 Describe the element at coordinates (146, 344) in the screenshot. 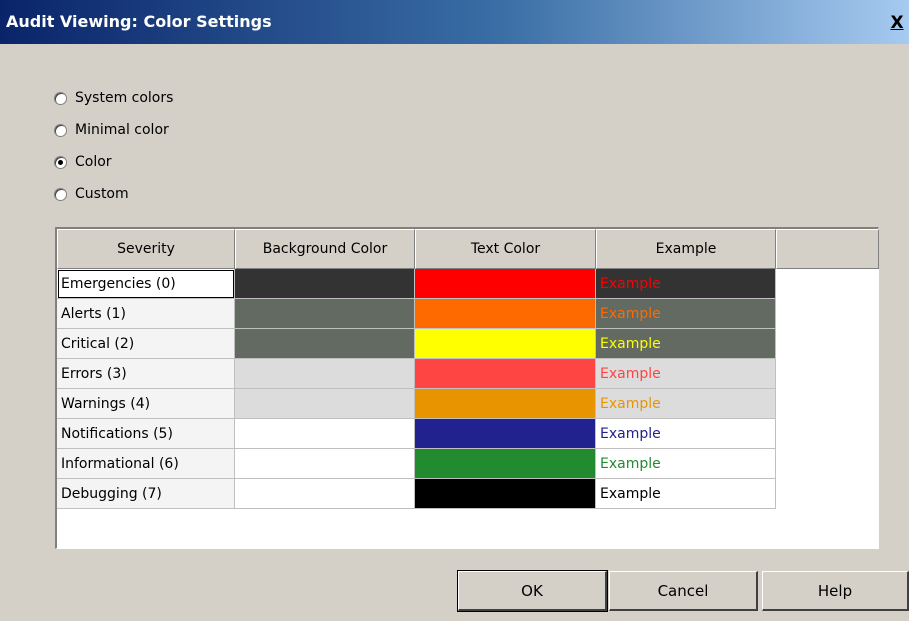

I see `severity-cell: Critical (2)` at that location.